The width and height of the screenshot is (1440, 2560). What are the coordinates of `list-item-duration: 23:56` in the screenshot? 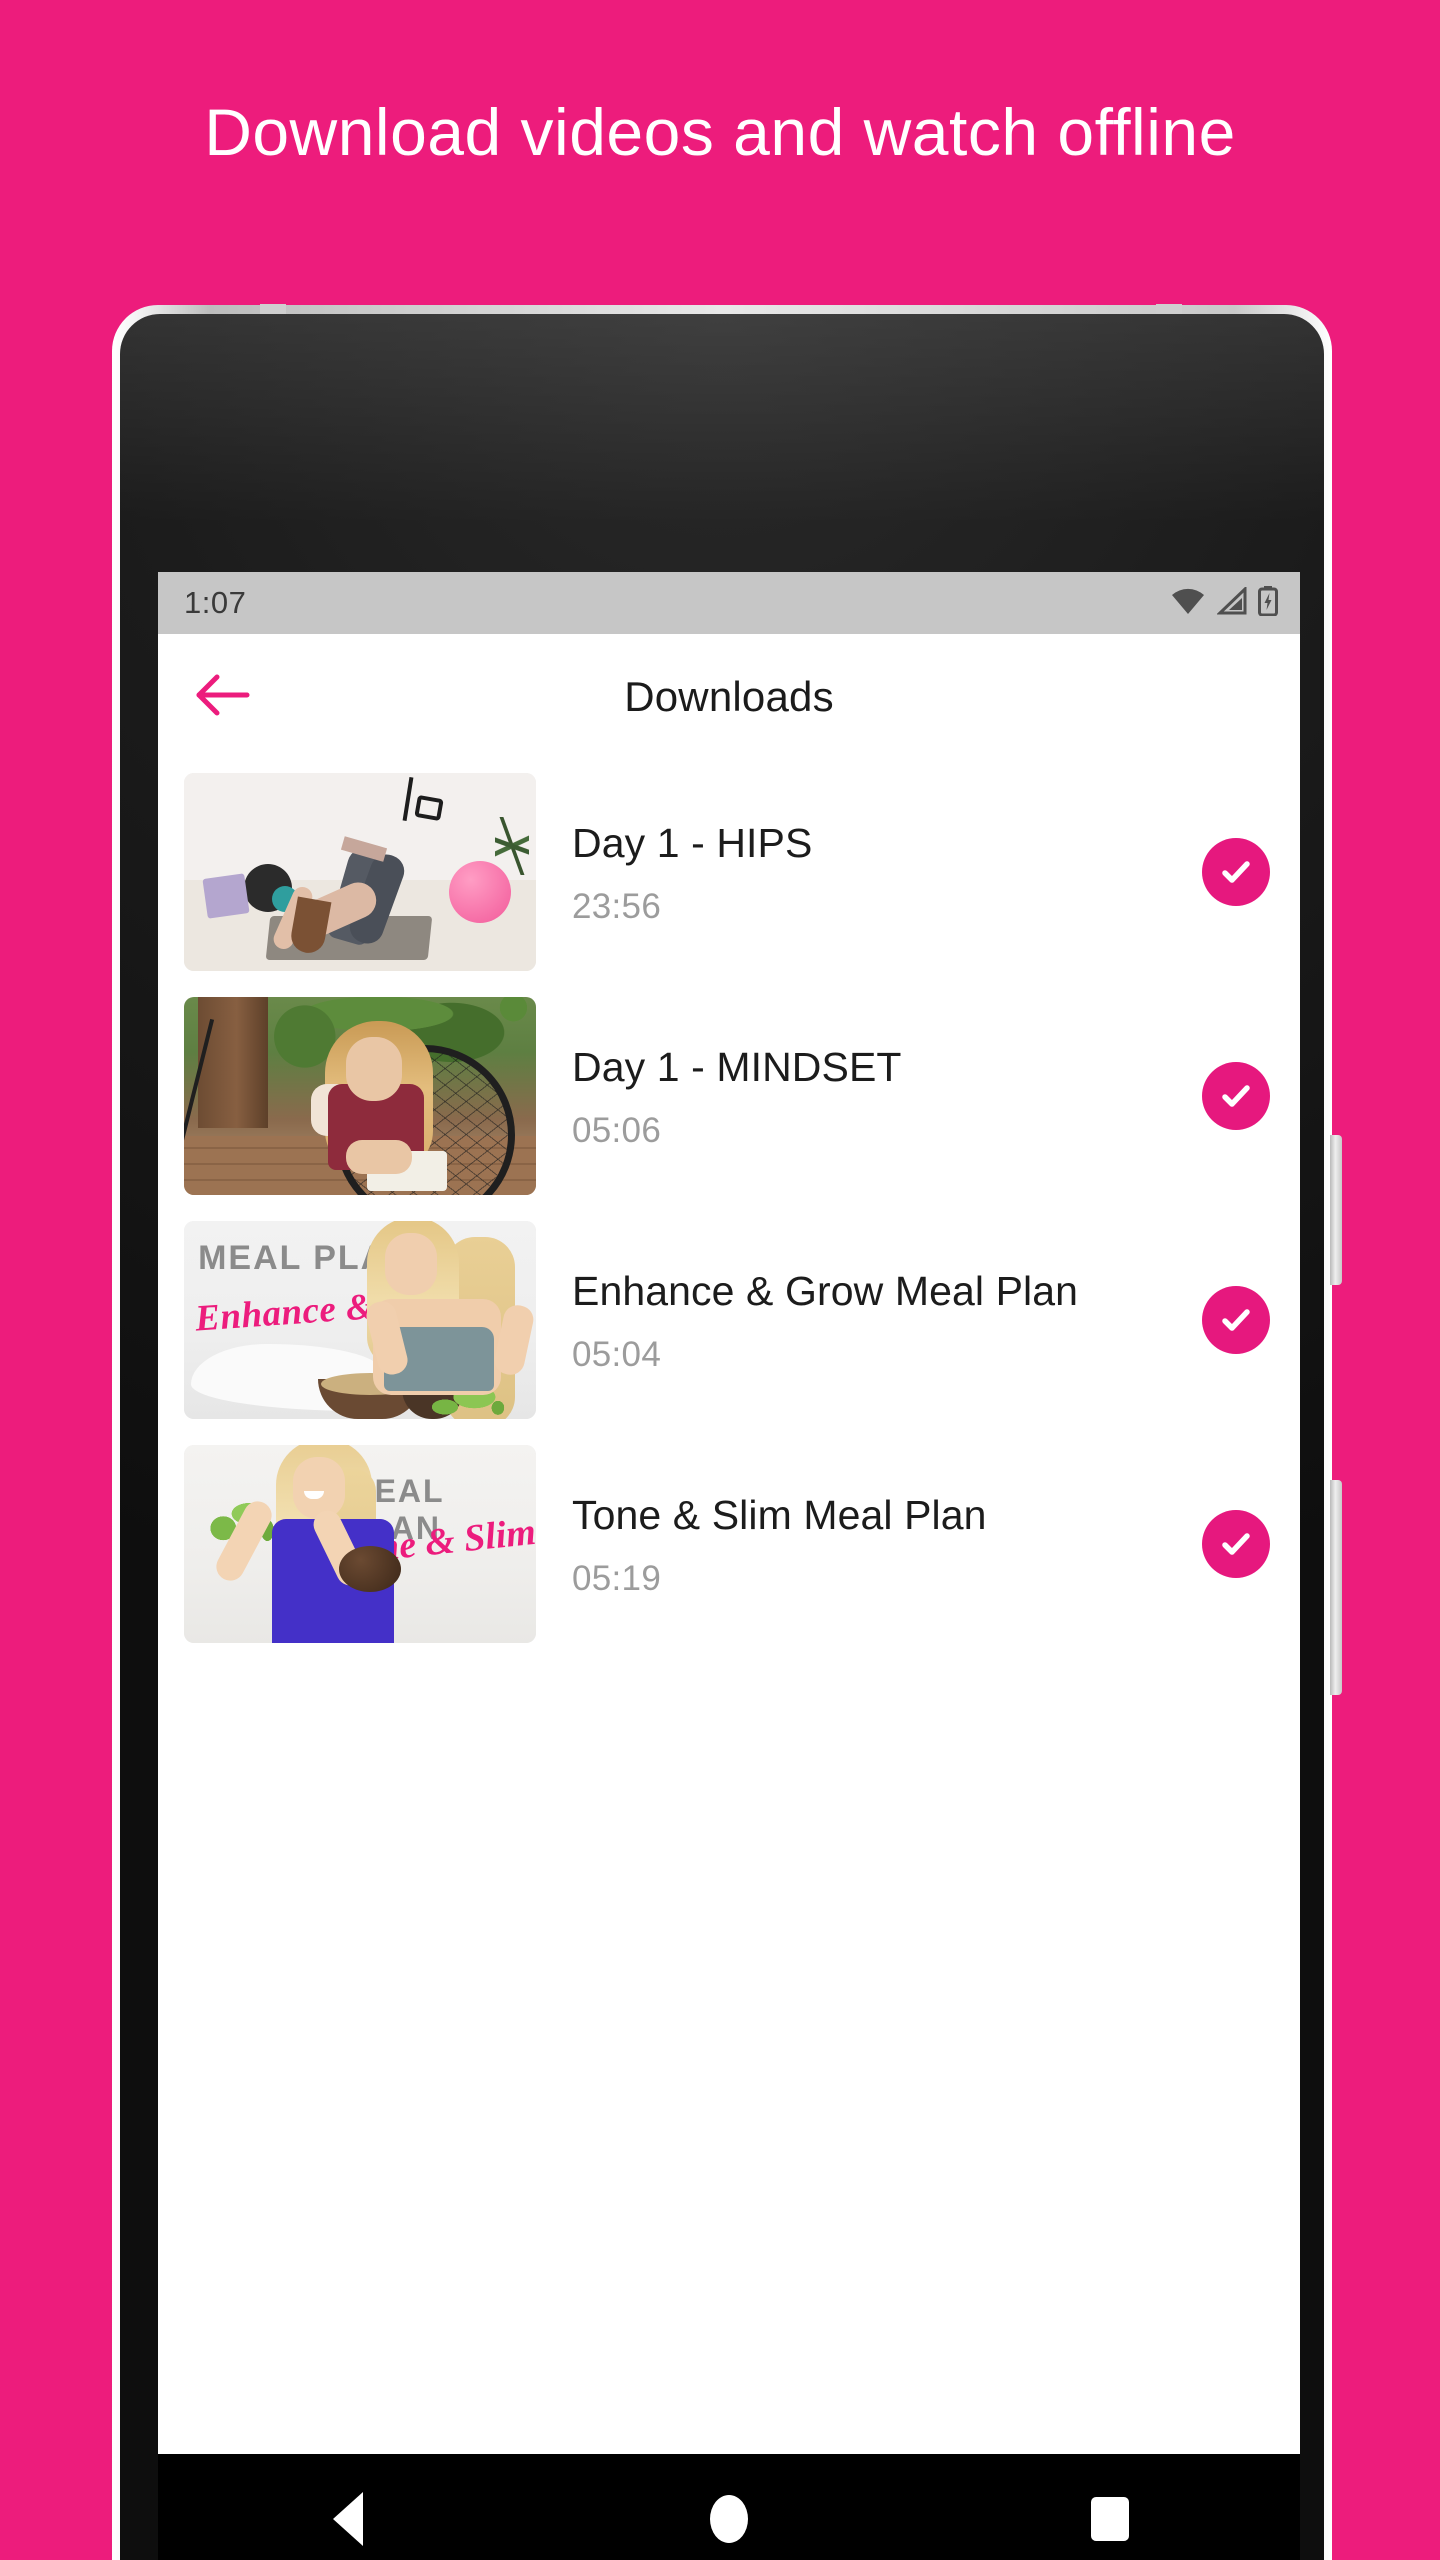 It's located at (617, 907).